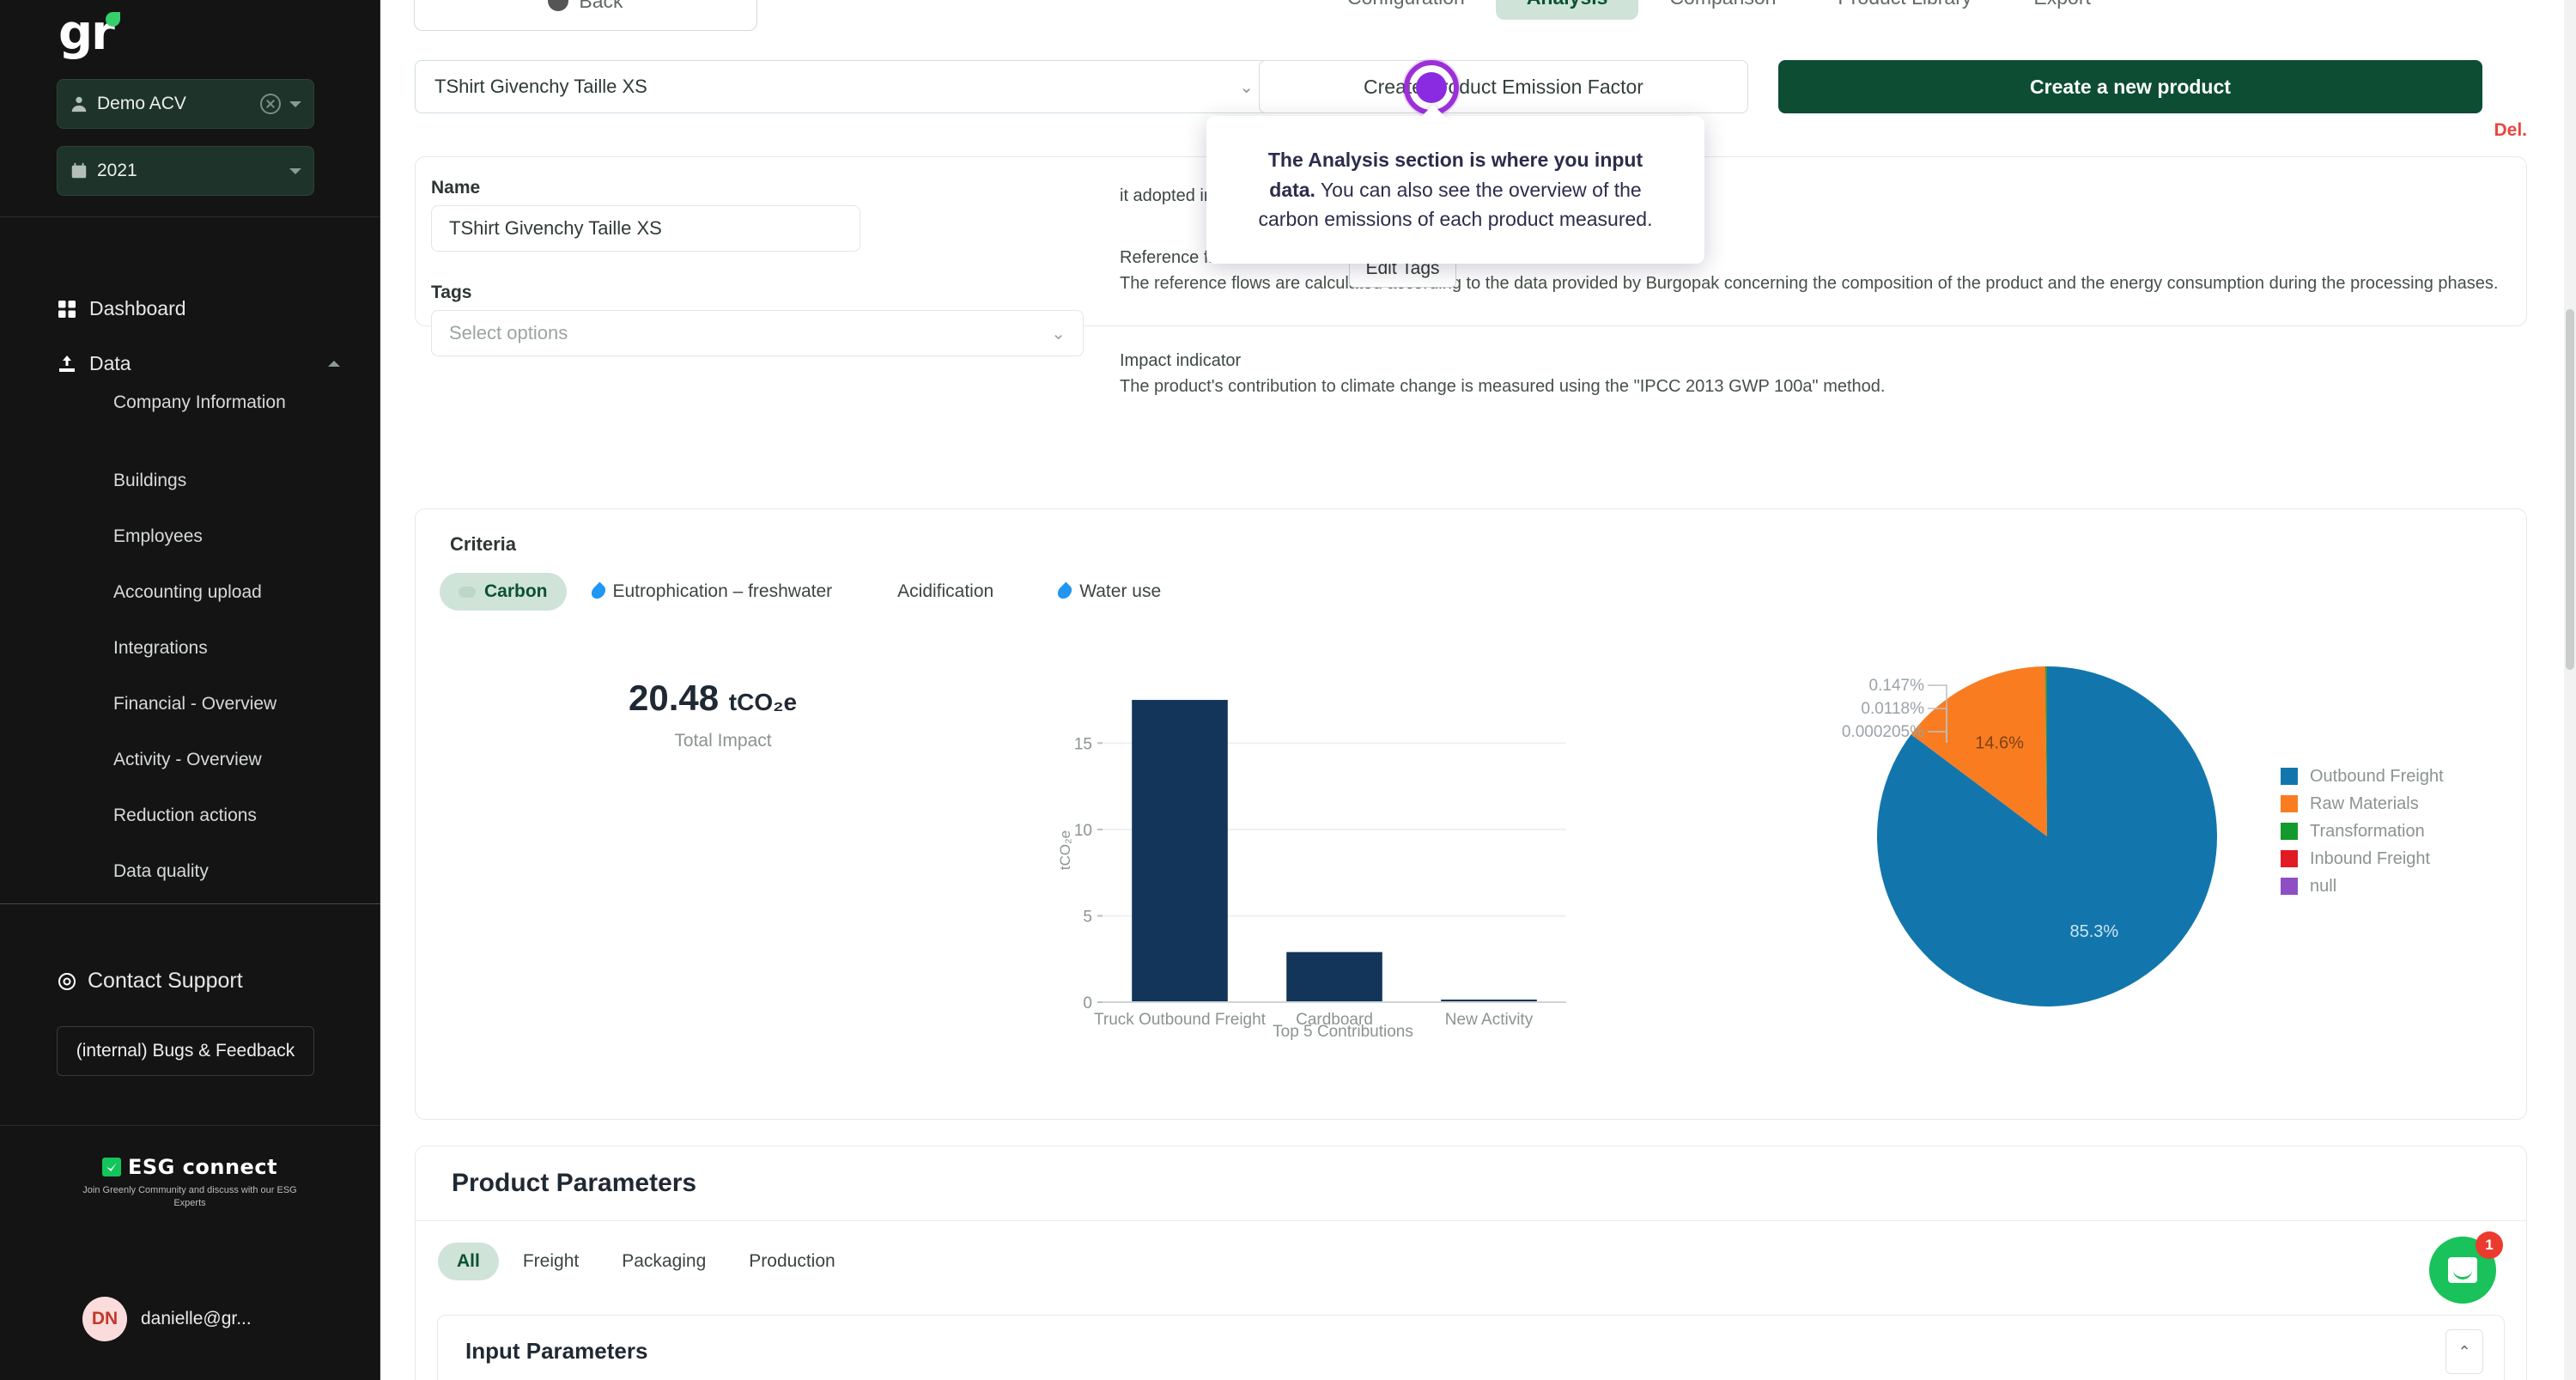 The width and height of the screenshot is (2576, 1380). What do you see at coordinates (198, 308) in the screenshot?
I see `sidebar-item-dashboard: Dashboard` at bounding box center [198, 308].